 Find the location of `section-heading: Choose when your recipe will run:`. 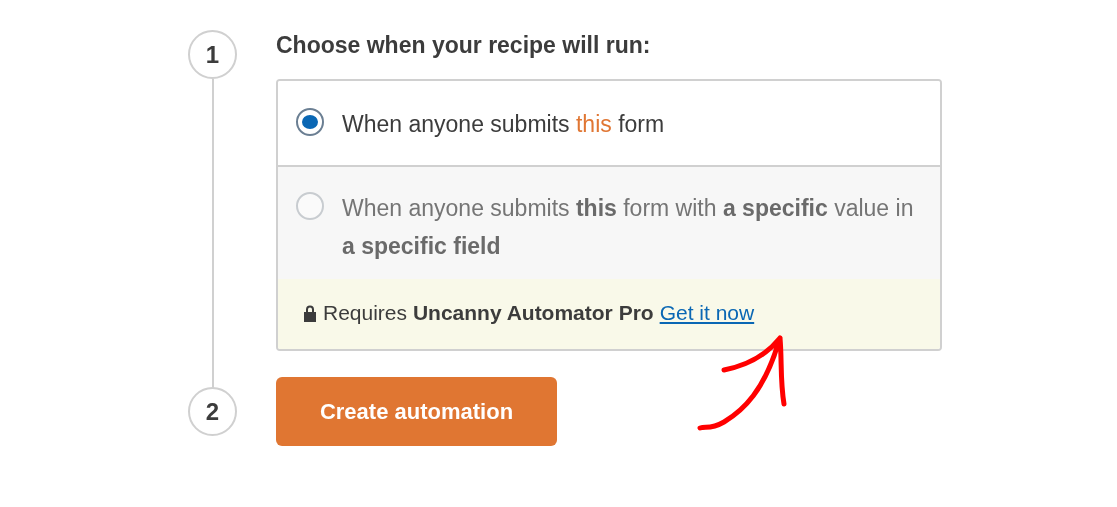

section-heading: Choose when your recipe will run: is located at coordinates (464, 45).